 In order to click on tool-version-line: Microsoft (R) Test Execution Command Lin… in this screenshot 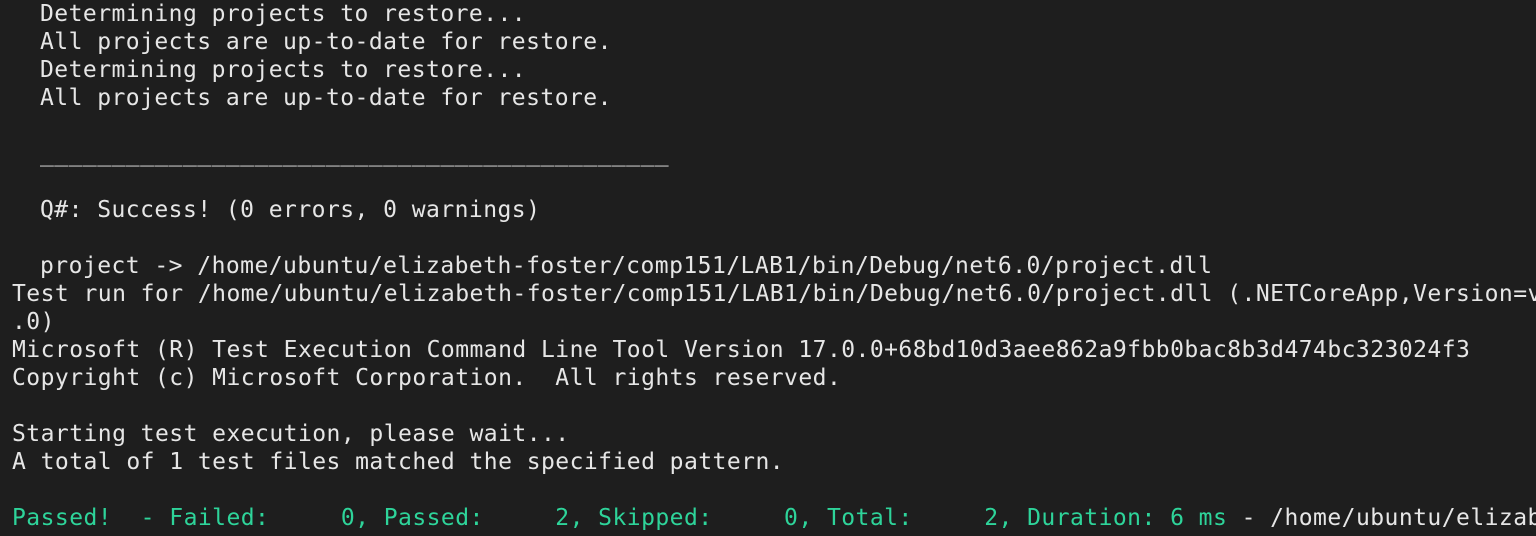, I will do `click(741, 350)`.